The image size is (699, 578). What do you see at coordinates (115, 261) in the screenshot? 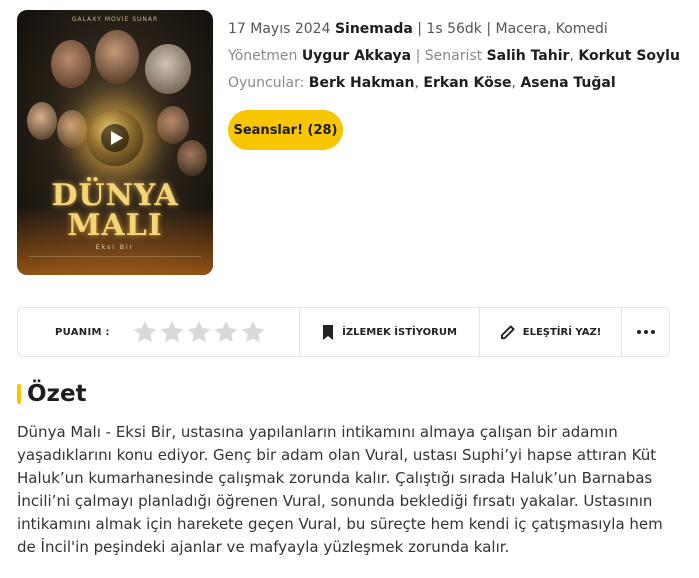
I see `poster-credits` at bounding box center [115, 261].